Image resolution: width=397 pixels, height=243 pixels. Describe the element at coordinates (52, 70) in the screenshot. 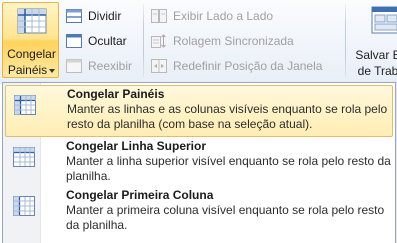

I see `chevron-down-icon` at that location.